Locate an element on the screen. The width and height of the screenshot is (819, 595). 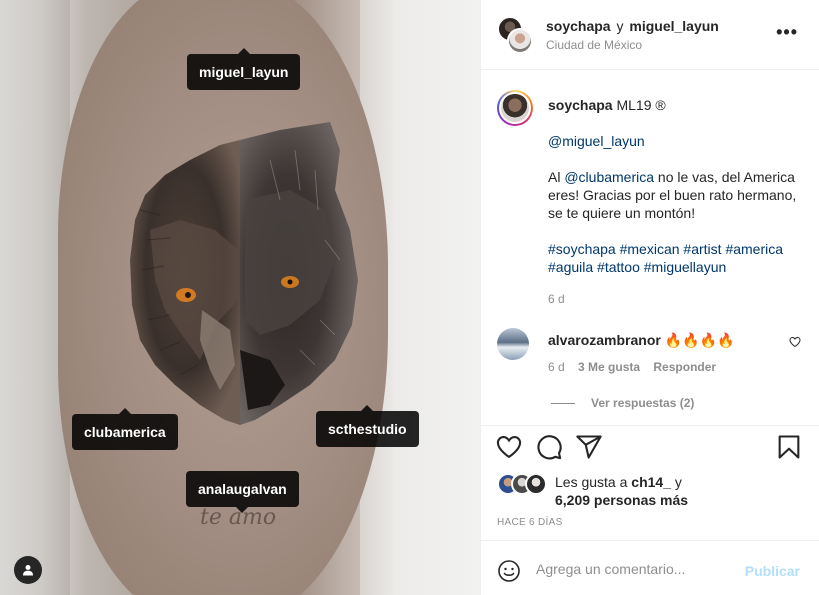
user-tags-button is located at coordinates (28, 570).